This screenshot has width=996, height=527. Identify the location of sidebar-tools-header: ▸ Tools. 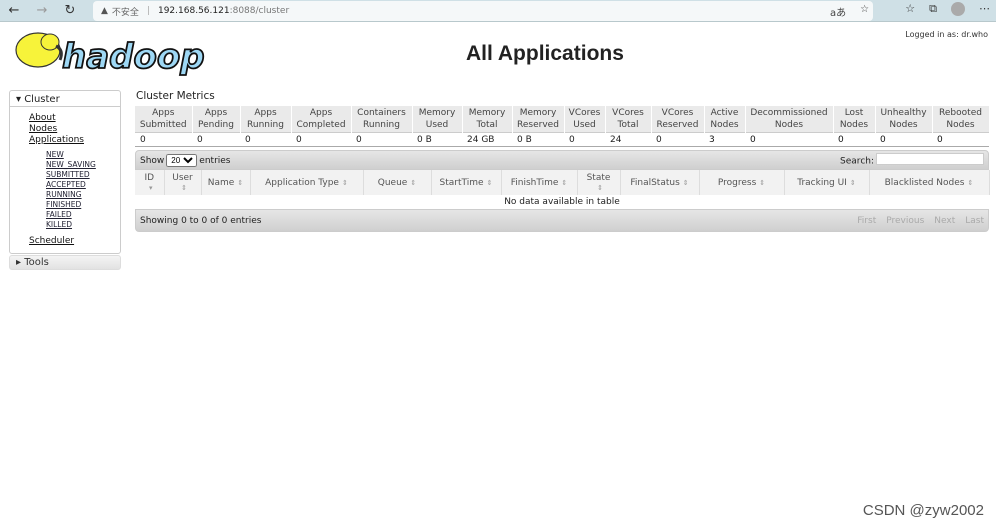
(65, 262).